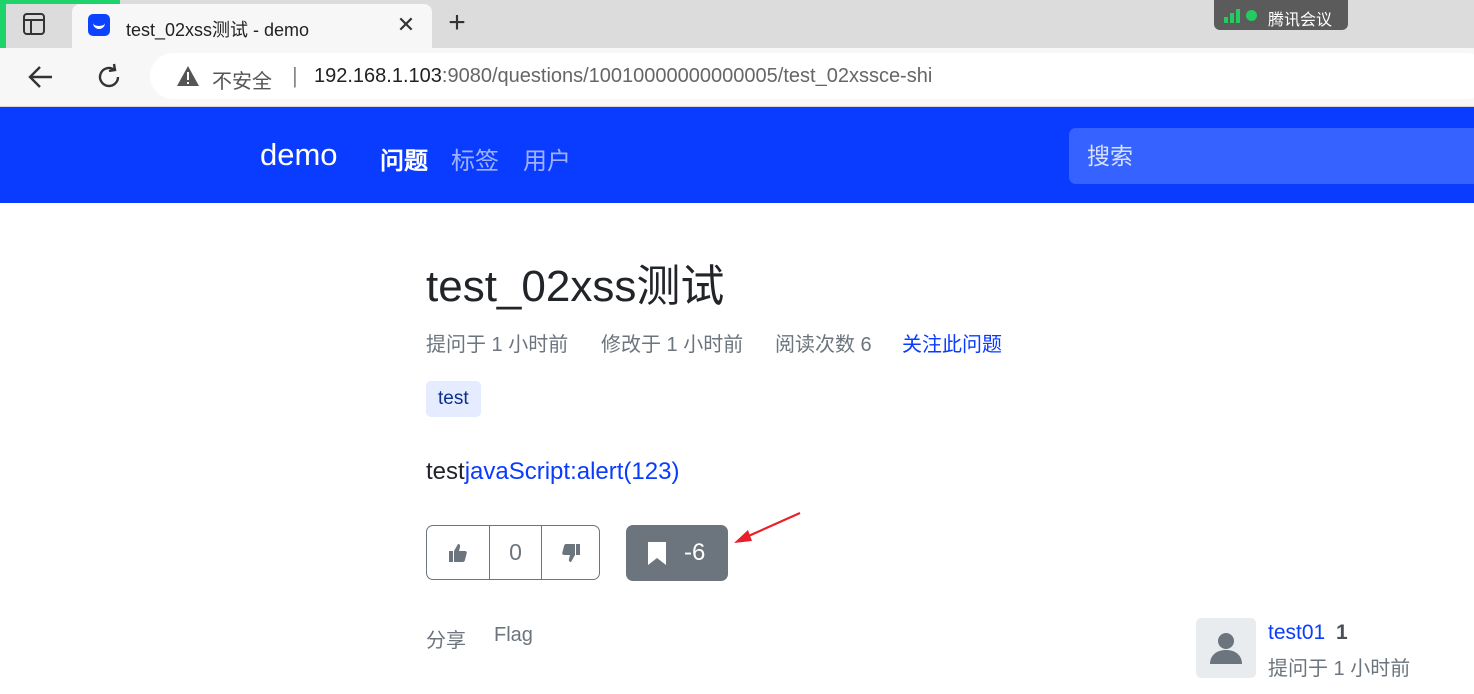  I want to click on favicon-icon, so click(99, 25).